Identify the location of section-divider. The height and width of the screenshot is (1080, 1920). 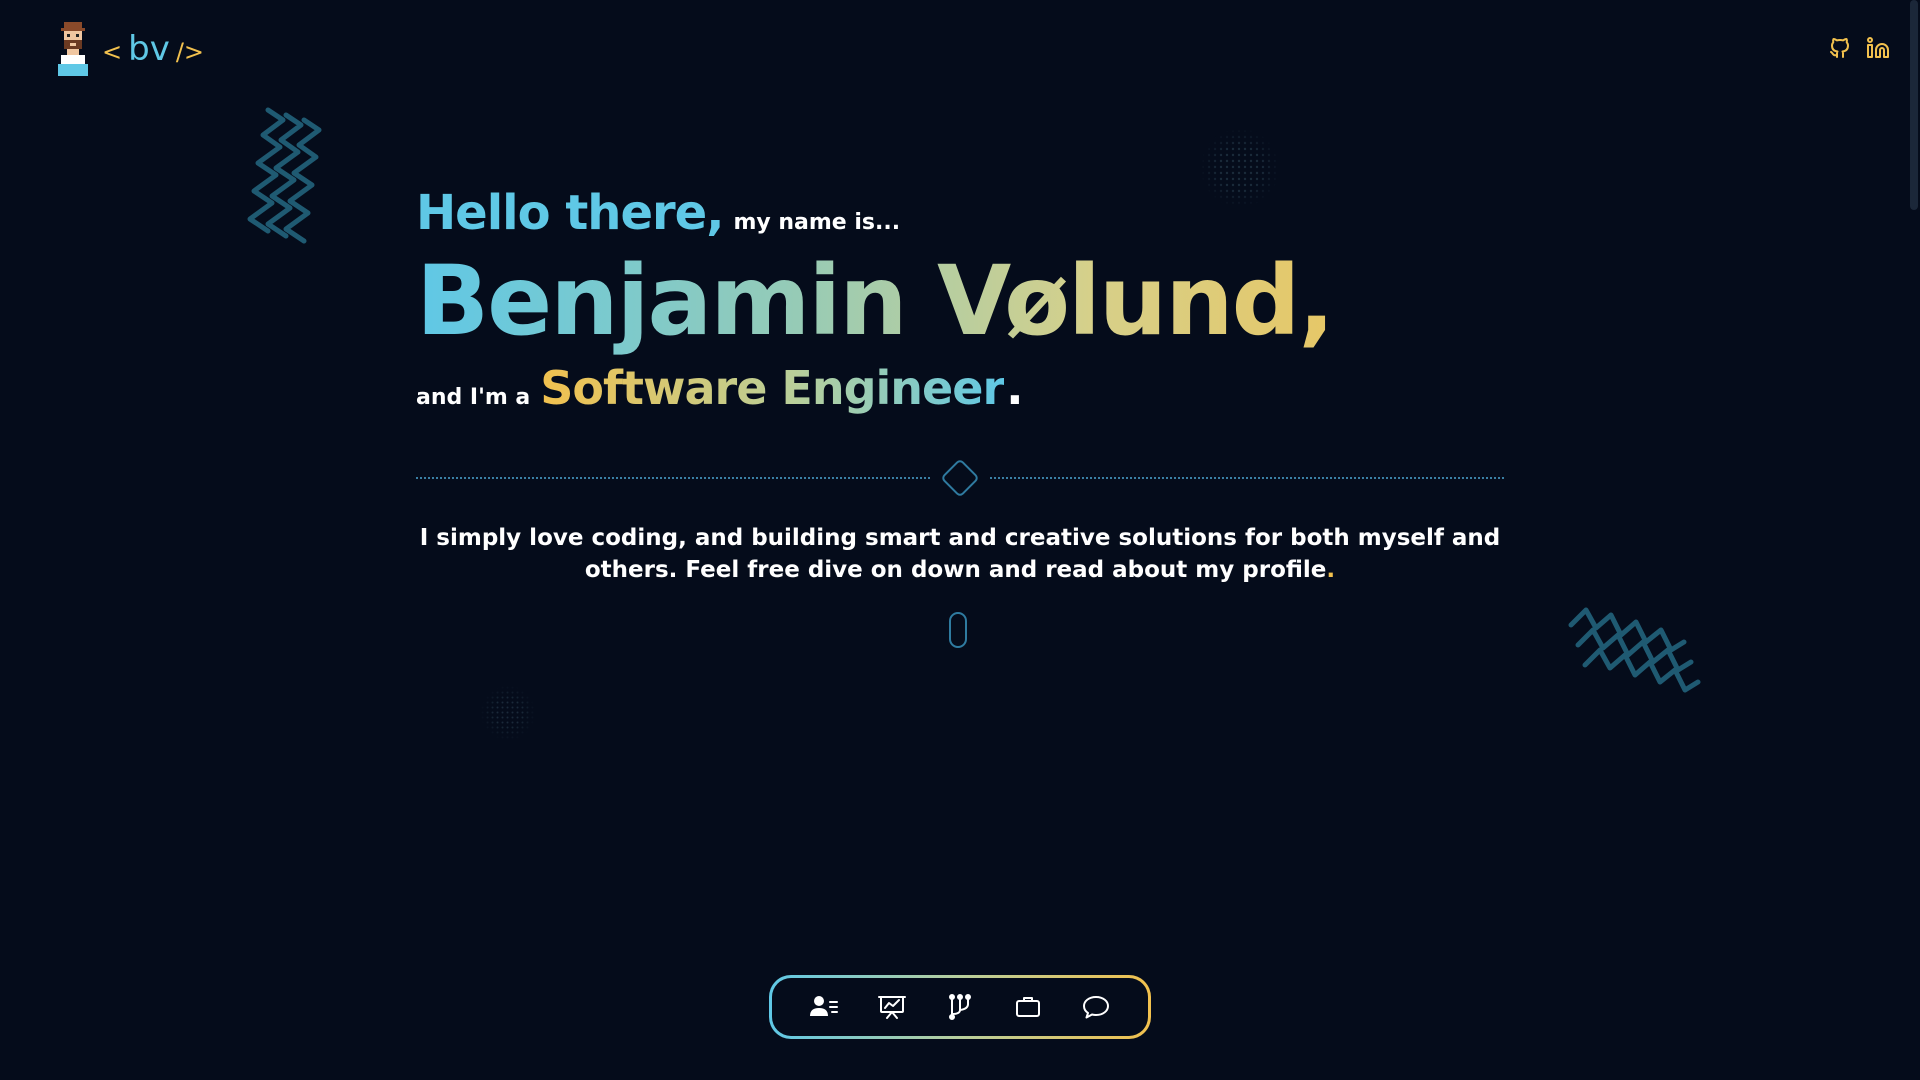
(960, 478).